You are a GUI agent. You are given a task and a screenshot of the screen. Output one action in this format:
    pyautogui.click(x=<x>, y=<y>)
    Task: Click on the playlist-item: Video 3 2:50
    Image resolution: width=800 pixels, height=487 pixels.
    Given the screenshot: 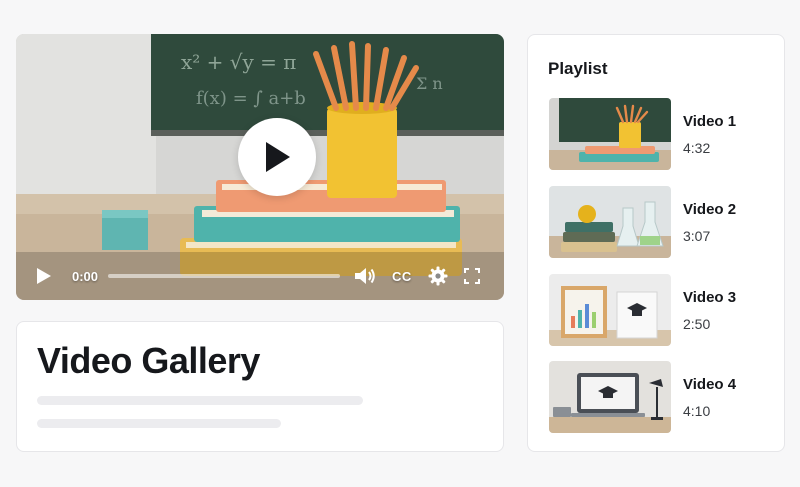 What is the action you would take?
    pyautogui.click(x=659, y=310)
    